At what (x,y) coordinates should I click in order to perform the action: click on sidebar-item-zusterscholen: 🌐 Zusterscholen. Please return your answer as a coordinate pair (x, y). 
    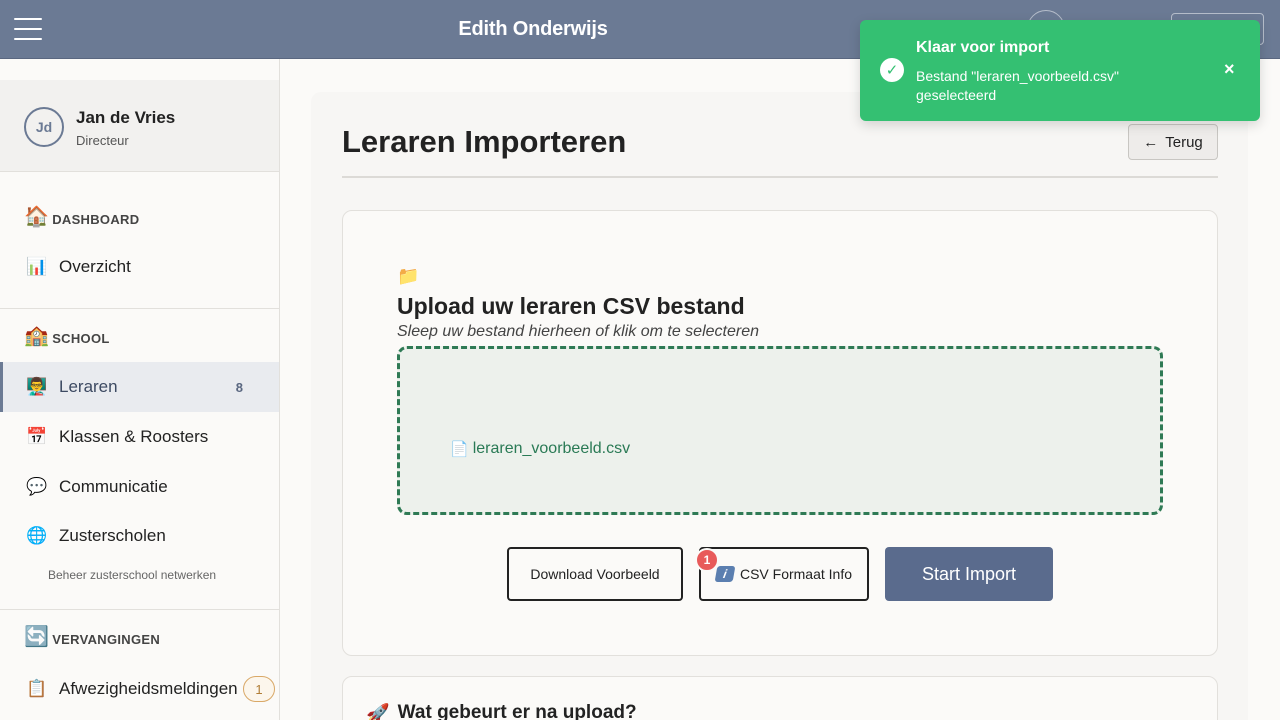
    Looking at the image, I should click on (139, 536).